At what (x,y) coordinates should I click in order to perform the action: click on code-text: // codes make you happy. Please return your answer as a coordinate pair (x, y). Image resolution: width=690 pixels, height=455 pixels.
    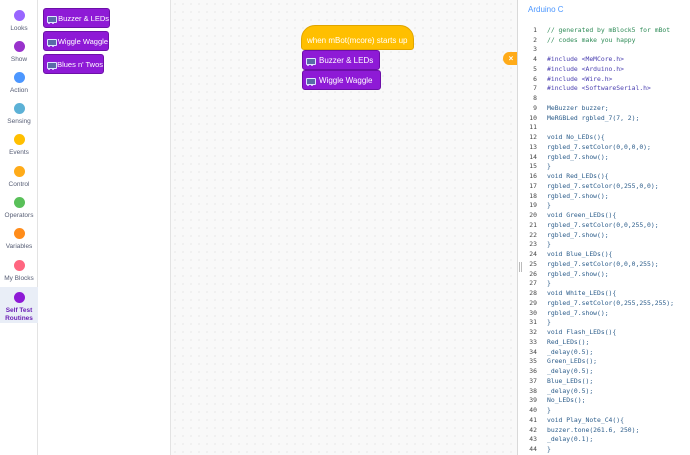
    Looking at the image, I should click on (591, 39).